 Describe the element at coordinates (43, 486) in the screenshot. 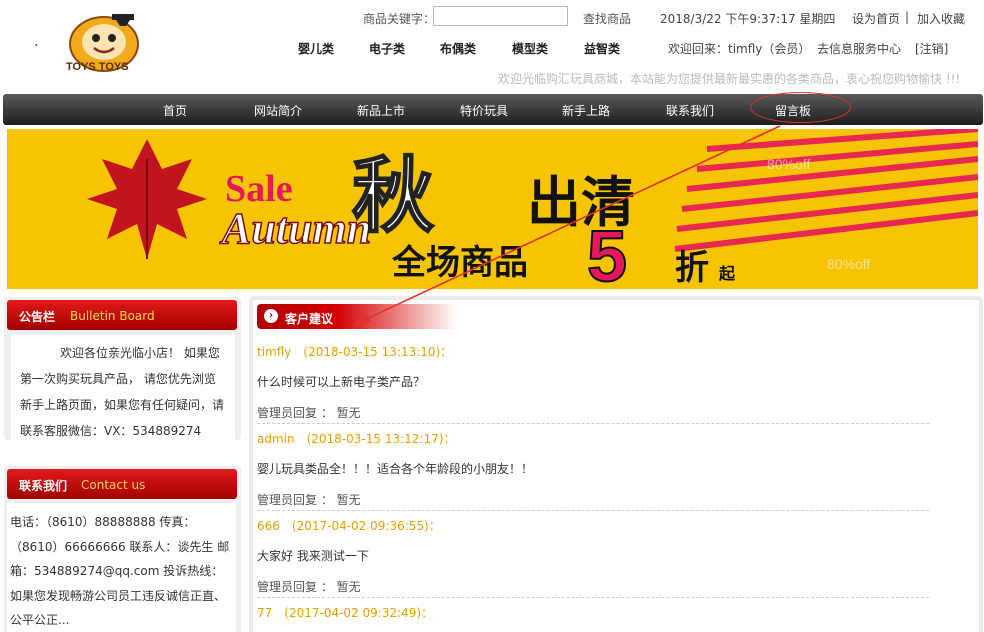

I see `contact-title: 联系我们` at that location.